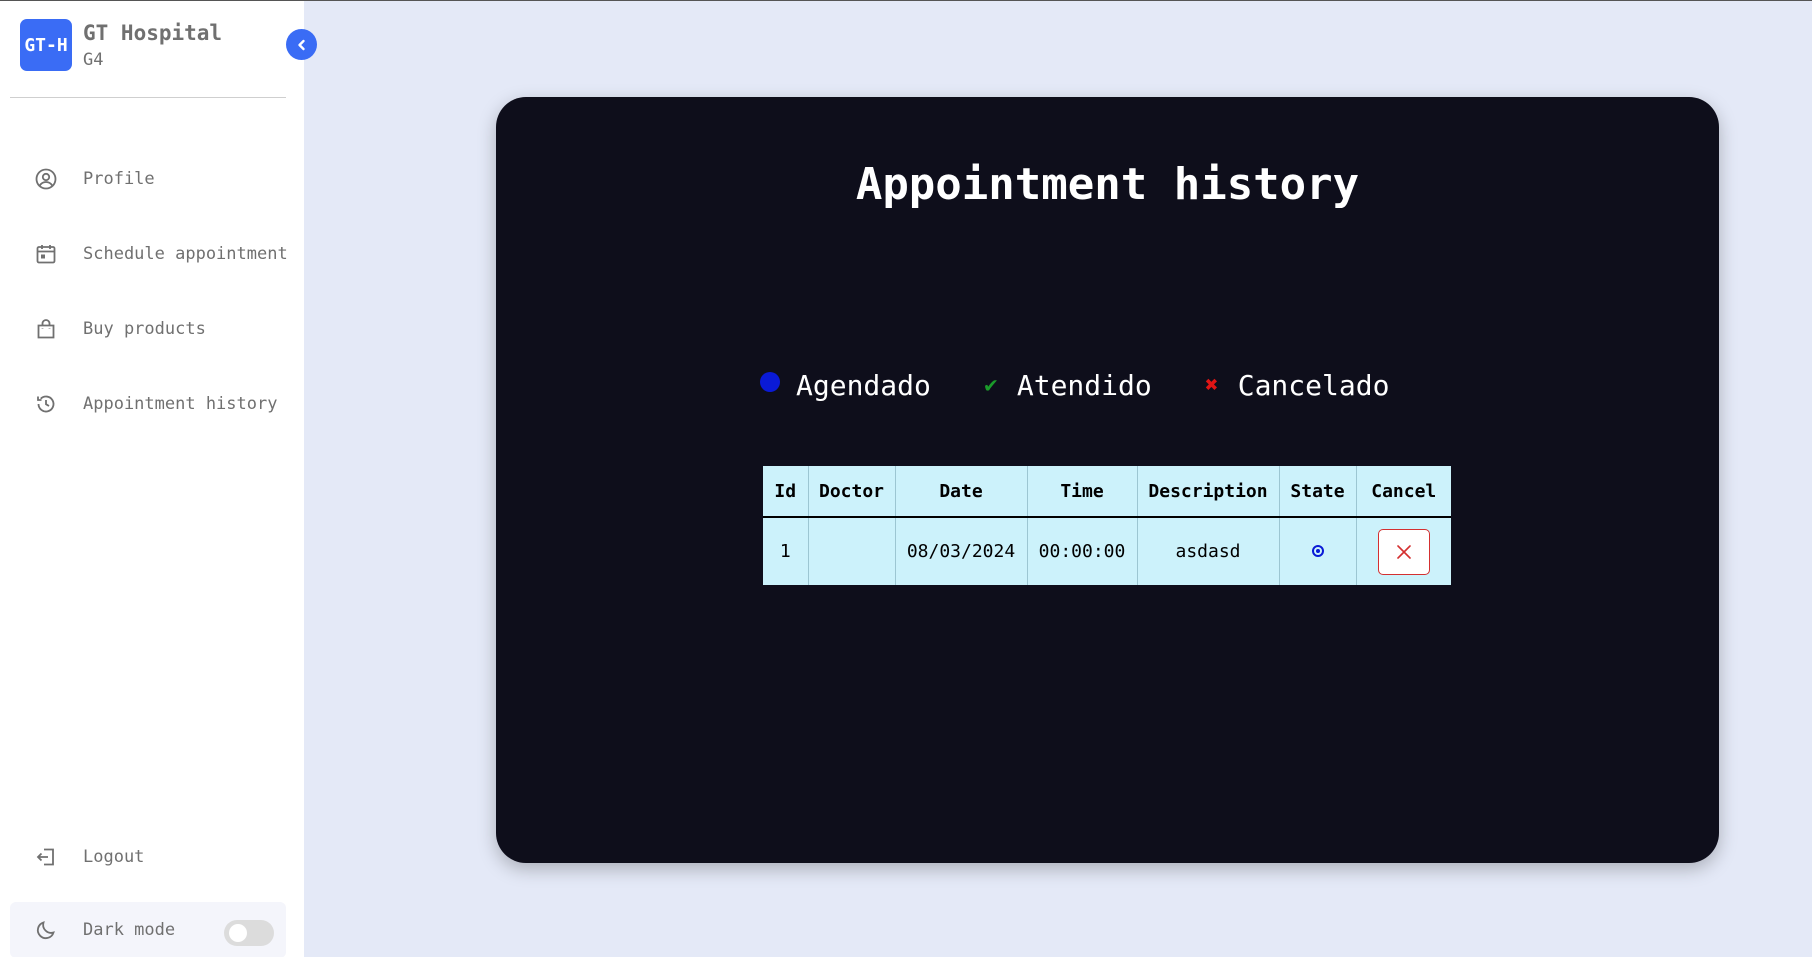 The width and height of the screenshot is (1812, 957). Describe the element at coordinates (770, 382) in the screenshot. I see `blue-dot-icon` at that location.